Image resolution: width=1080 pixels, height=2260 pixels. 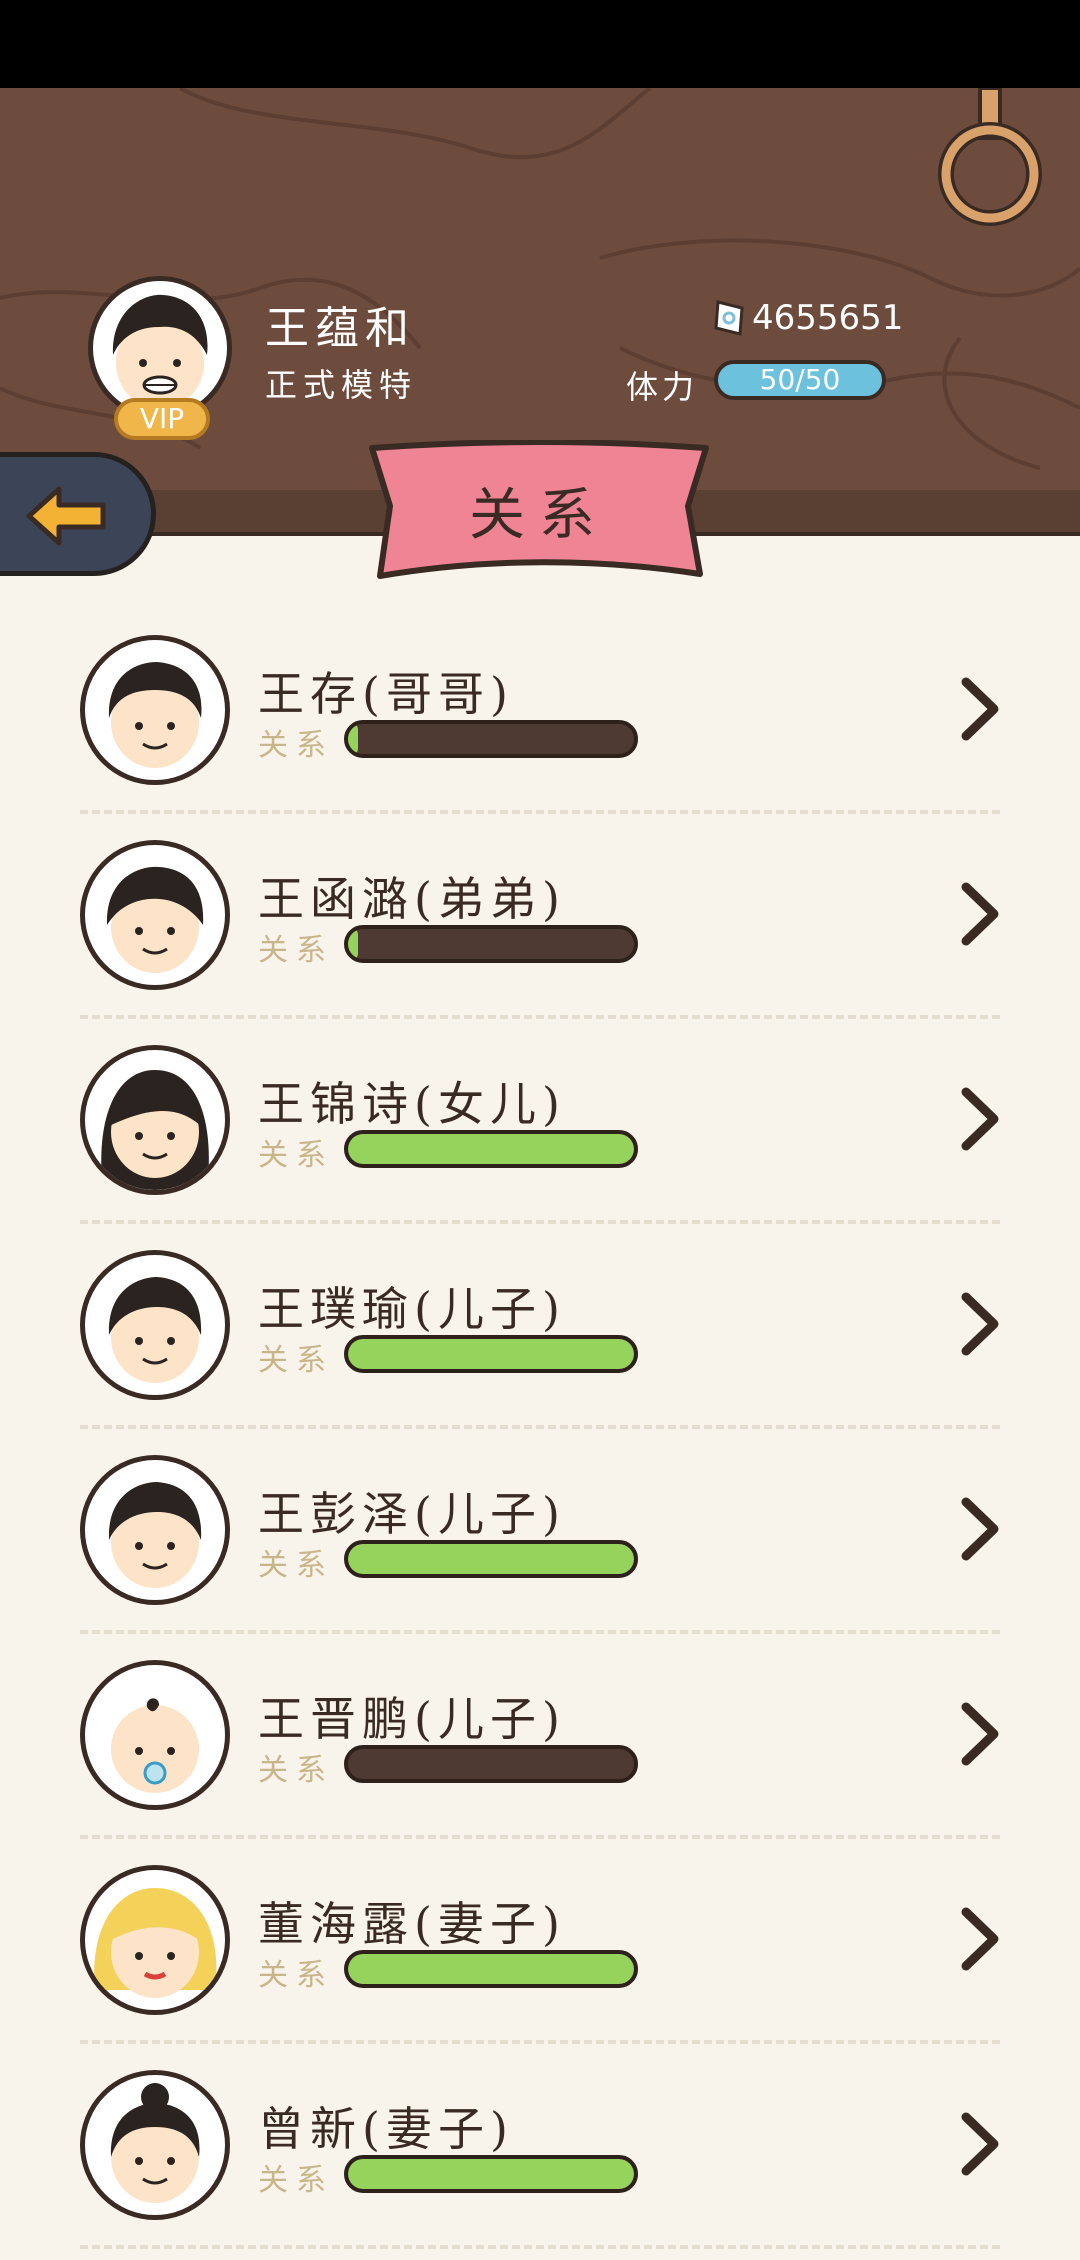 What do you see at coordinates (340, 328) in the screenshot?
I see `player-name: 王蕴和` at bounding box center [340, 328].